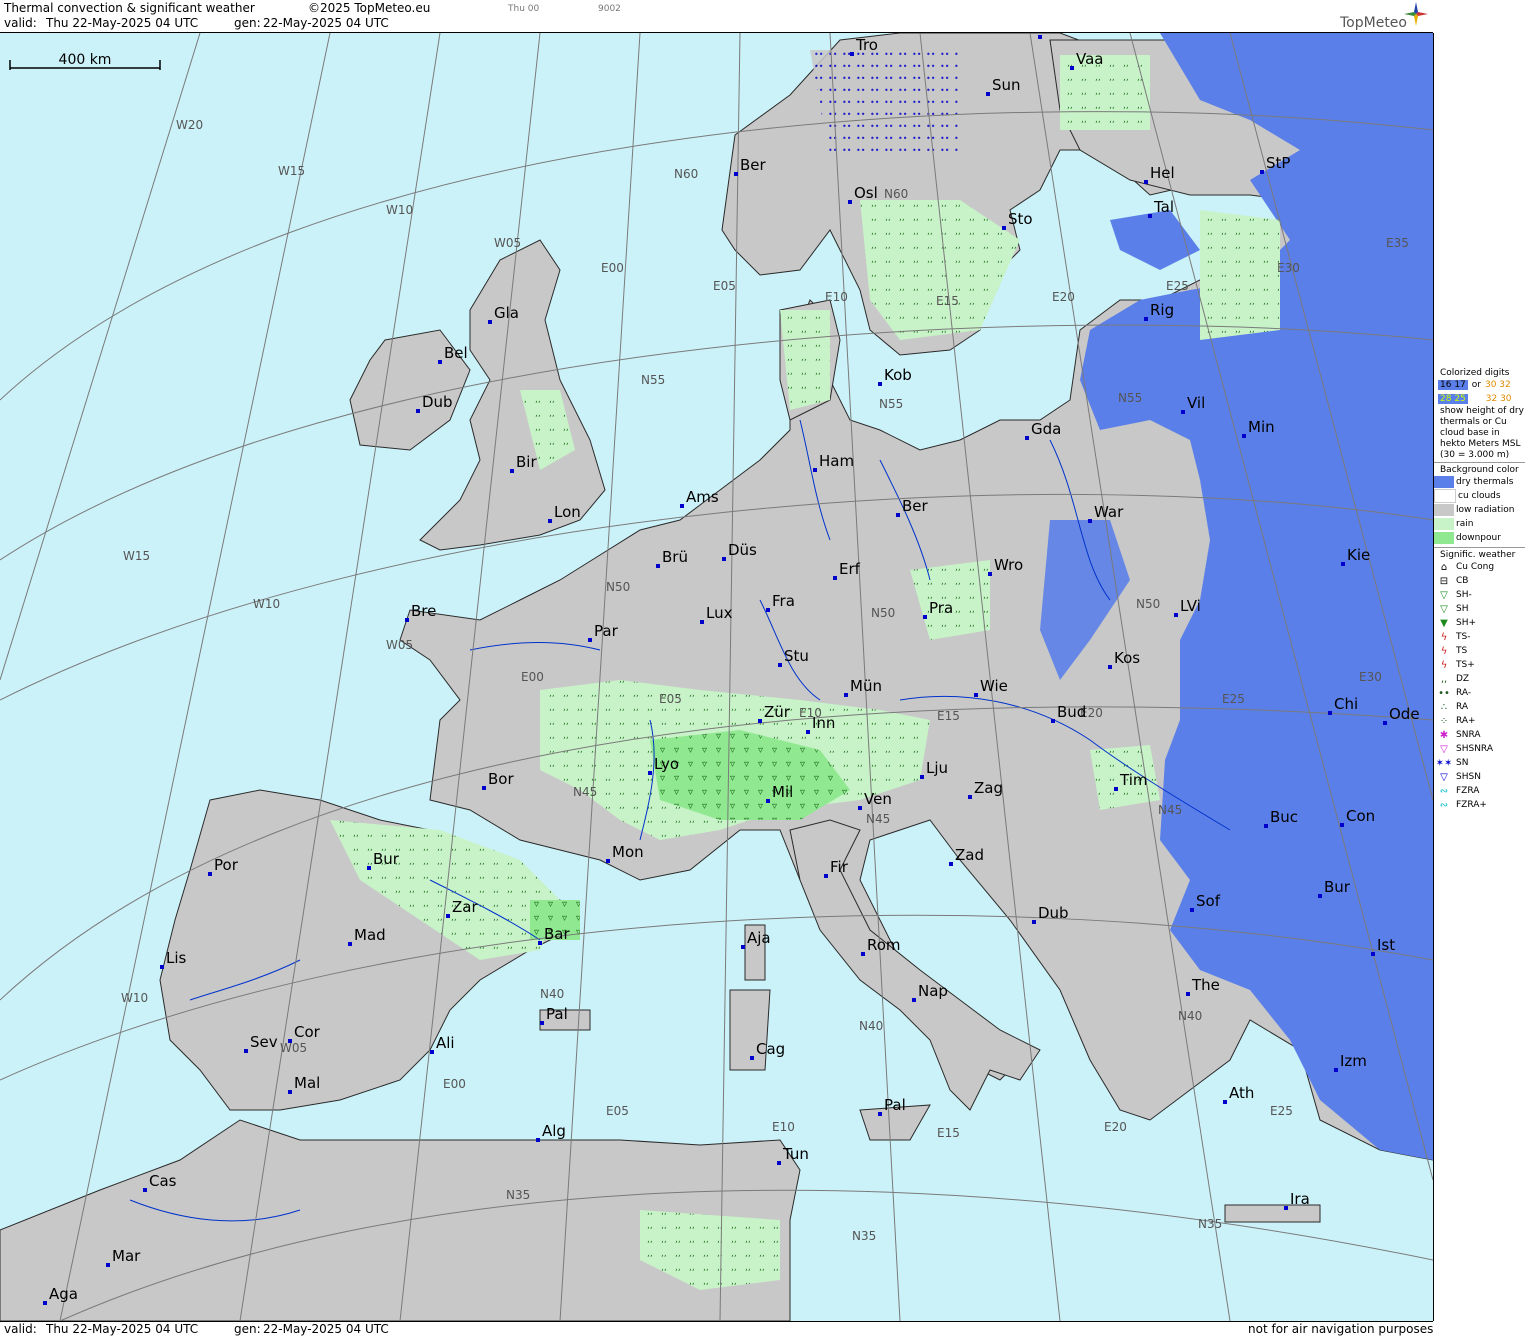 The image size is (1525, 1336). Describe the element at coordinates (1444, 482) in the screenshot. I see `swatch-dry-thermals` at that location.